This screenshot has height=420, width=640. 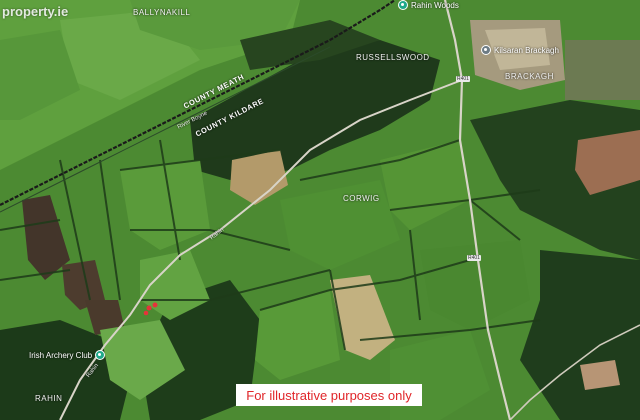 I want to click on poi-irish-archery-club: Irish Archery Club, so click(x=67, y=355).